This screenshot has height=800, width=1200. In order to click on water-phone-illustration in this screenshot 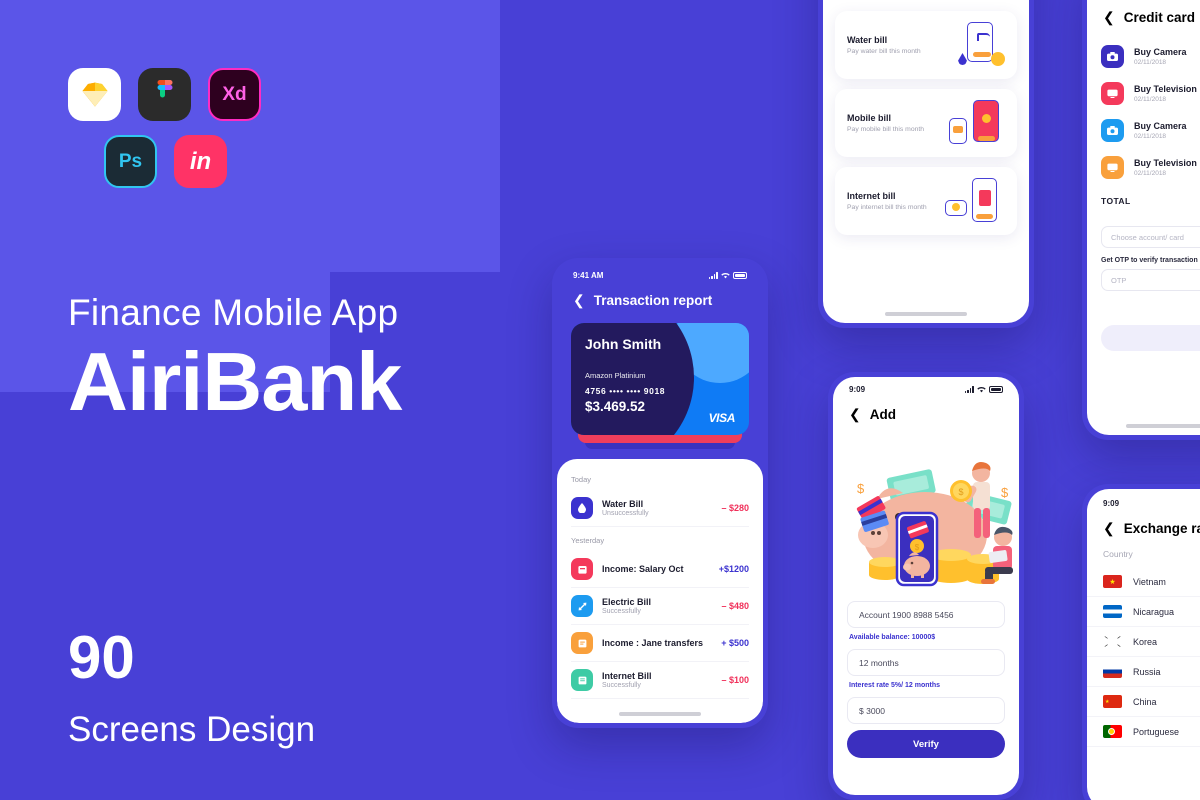, I will do `click(975, 45)`.